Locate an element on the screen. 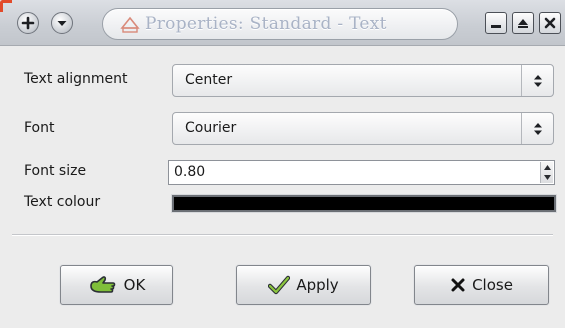  hand-ok-icon is located at coordinates (102, 284).